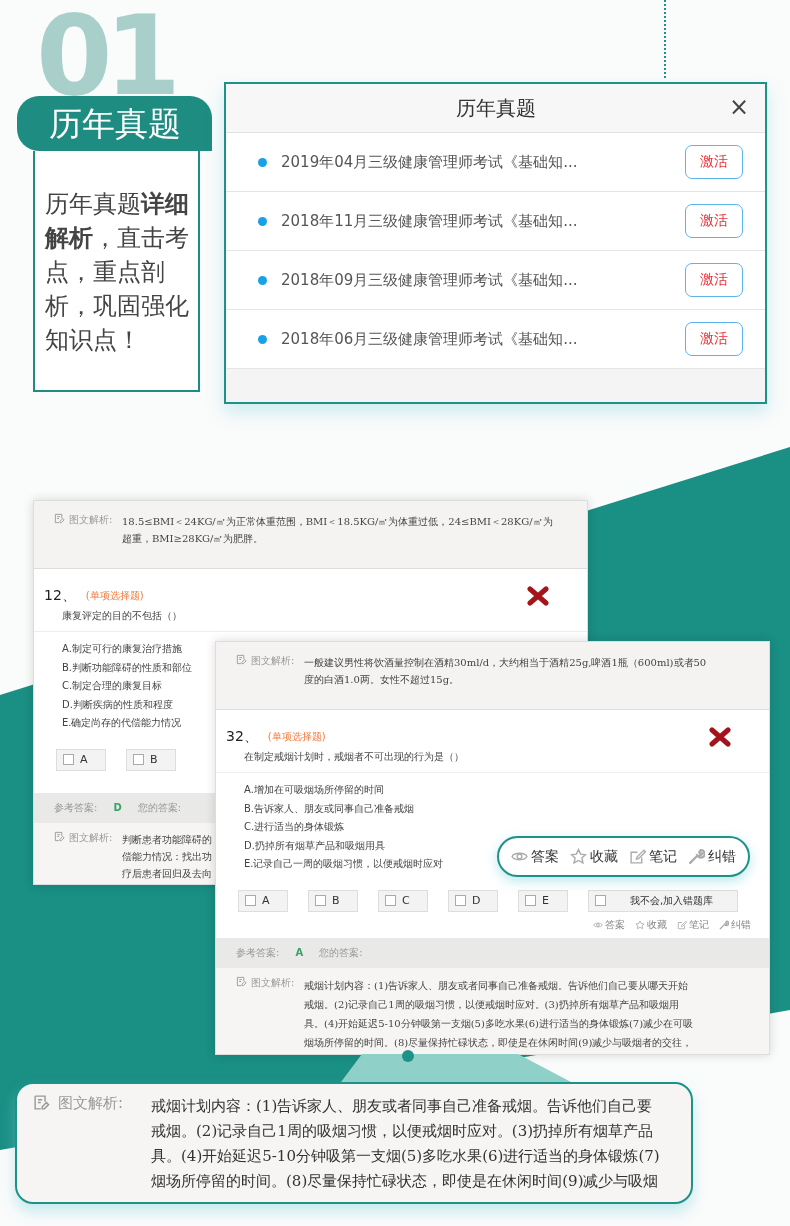 This screenshot has width=790, height=1226. What do you see at coordinates (299, 952) in the screenshot?
I see `reference-answer: A` at bounding box center [299, 952].